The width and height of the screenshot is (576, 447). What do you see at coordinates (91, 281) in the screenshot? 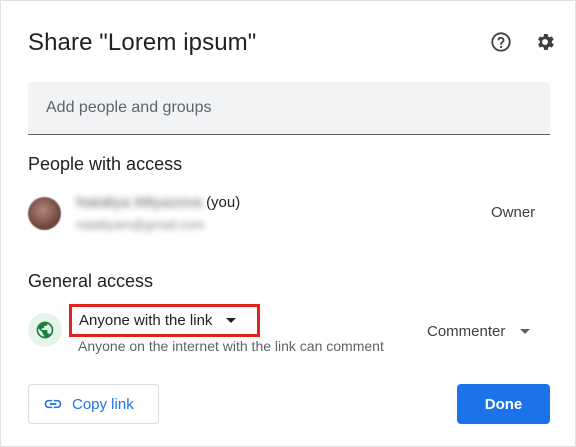
I see `general-access-heading: General access` at bounding box center [91, 281].